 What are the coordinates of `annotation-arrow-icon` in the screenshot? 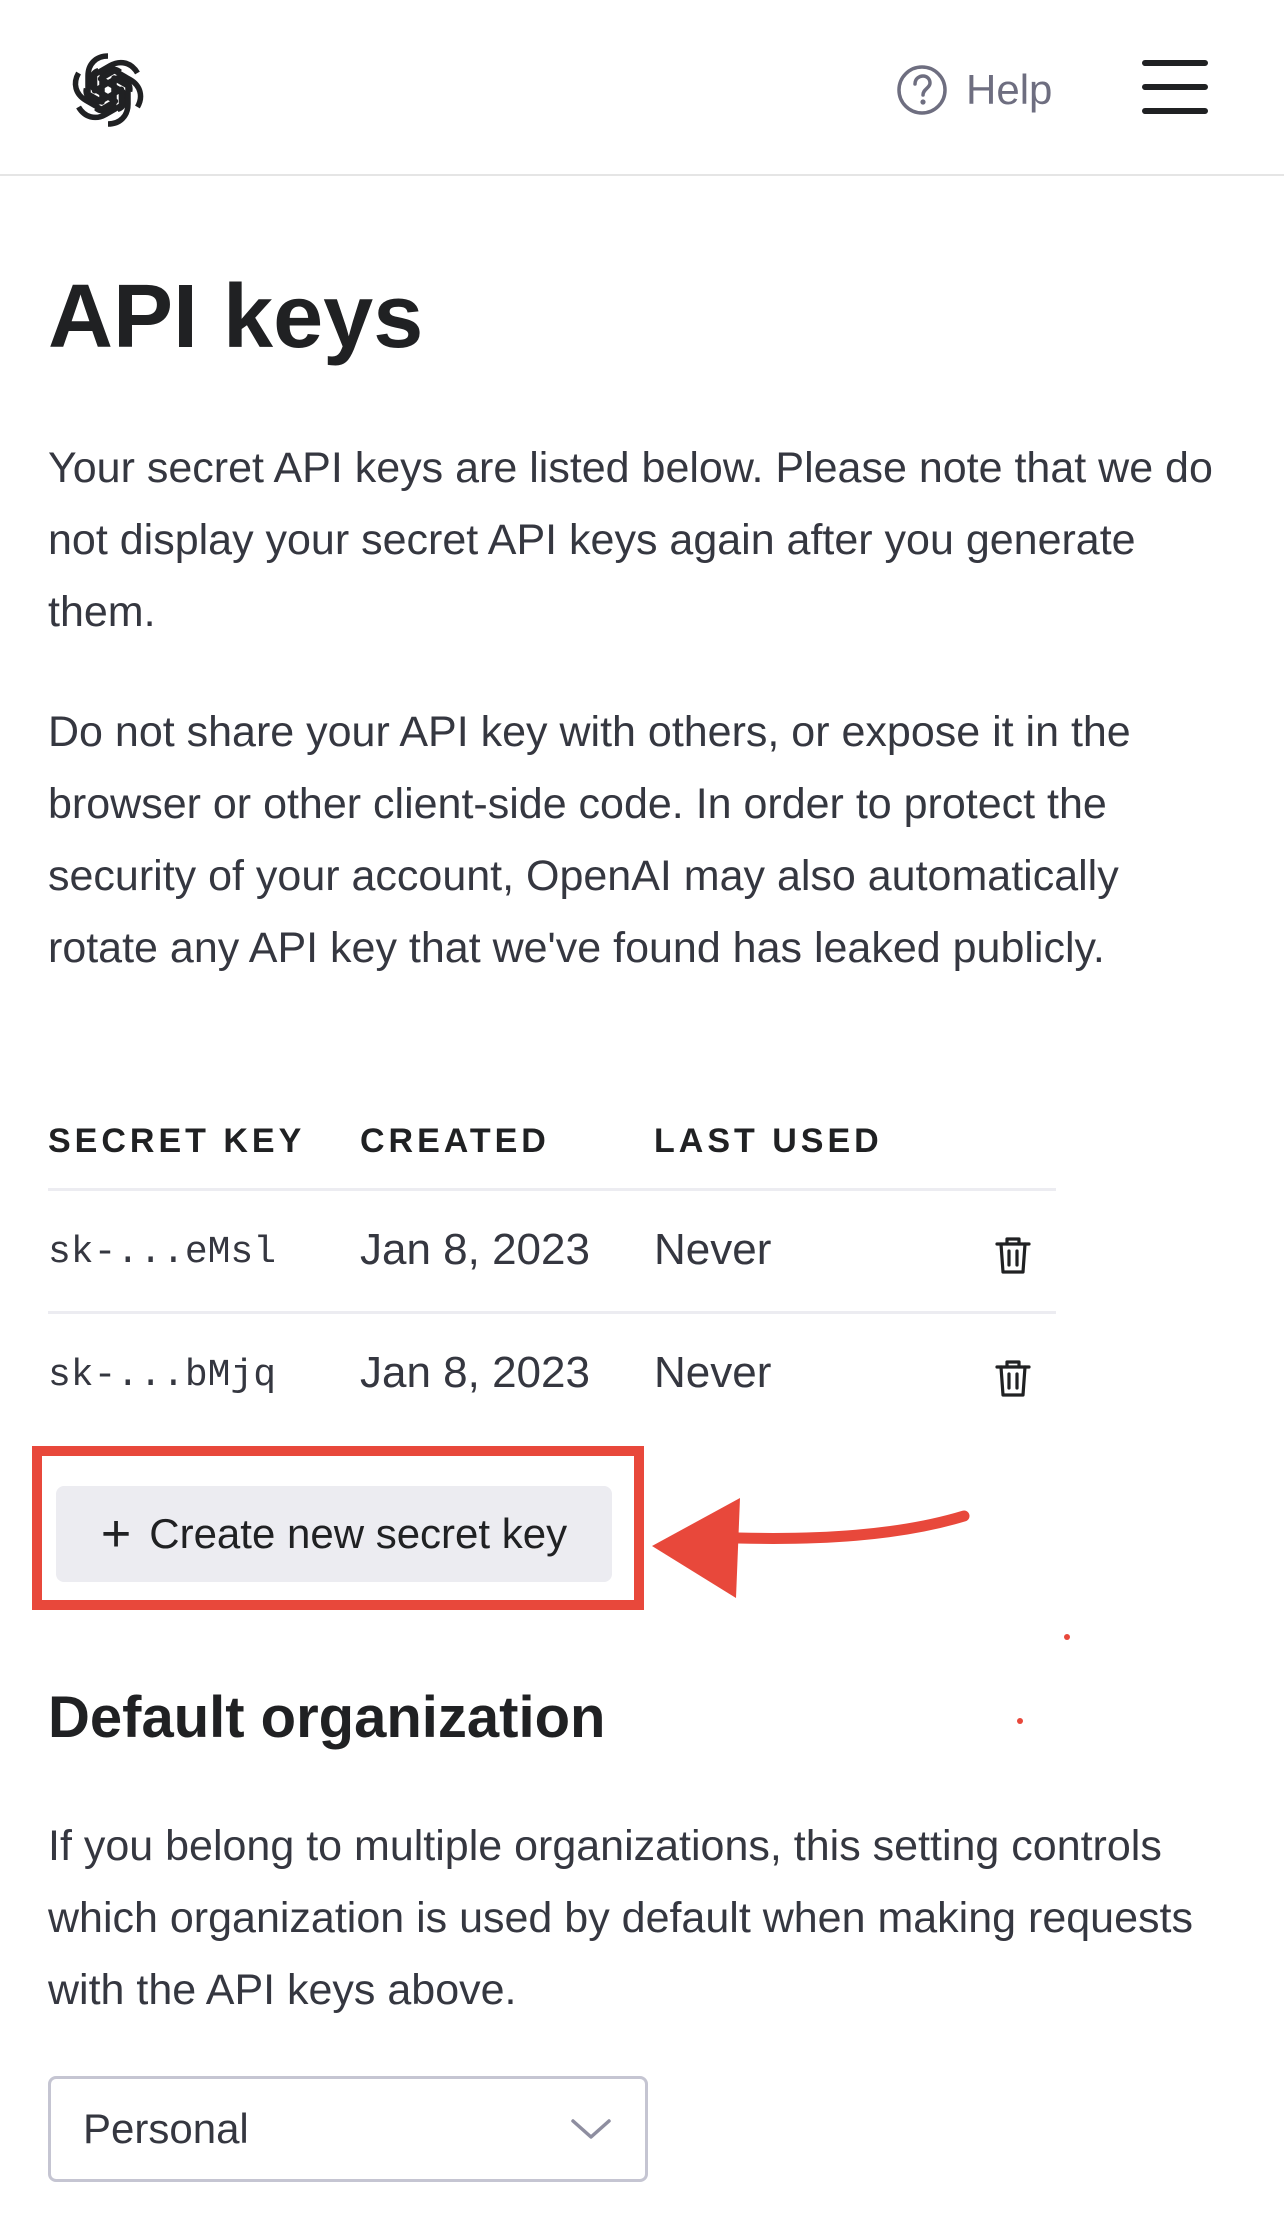 It's located at (811, 1548).